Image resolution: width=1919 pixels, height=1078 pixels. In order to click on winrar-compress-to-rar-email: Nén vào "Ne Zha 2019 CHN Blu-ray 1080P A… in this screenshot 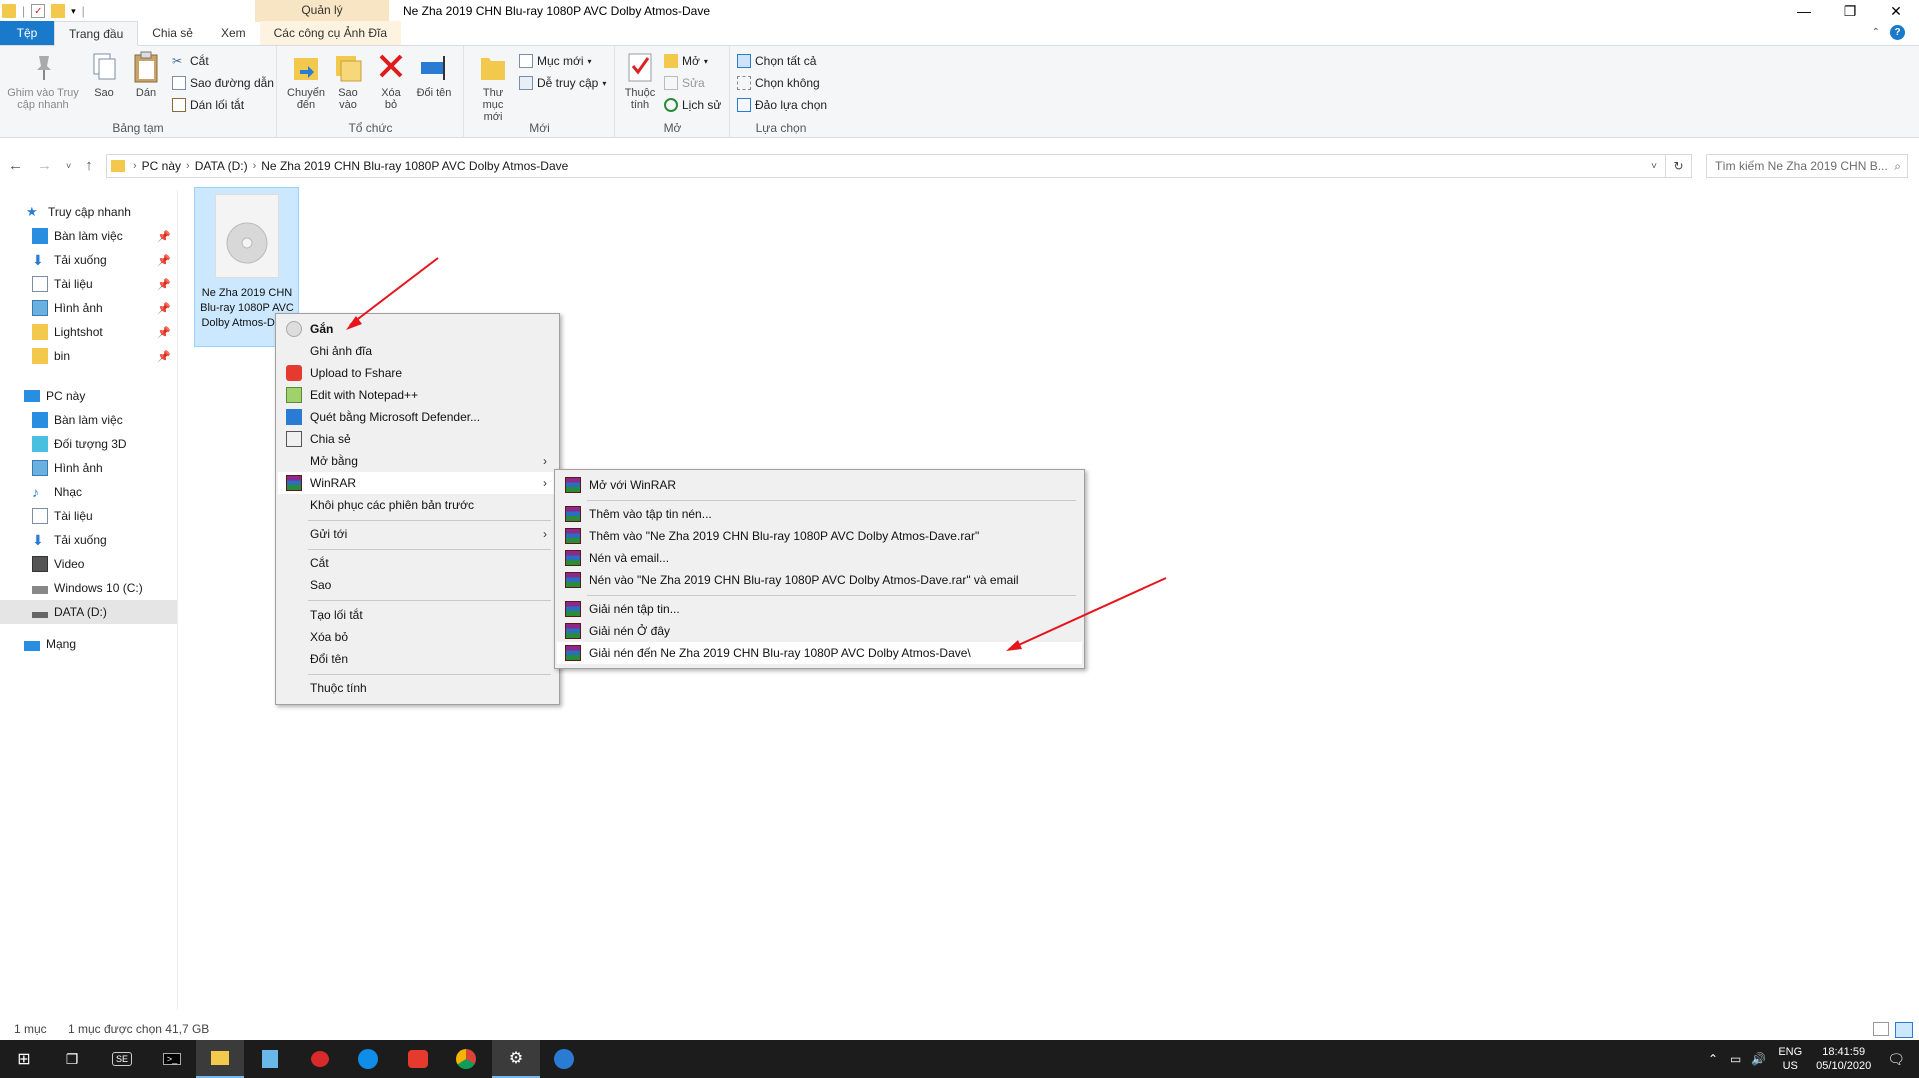, I will do `click(819, 580)`.